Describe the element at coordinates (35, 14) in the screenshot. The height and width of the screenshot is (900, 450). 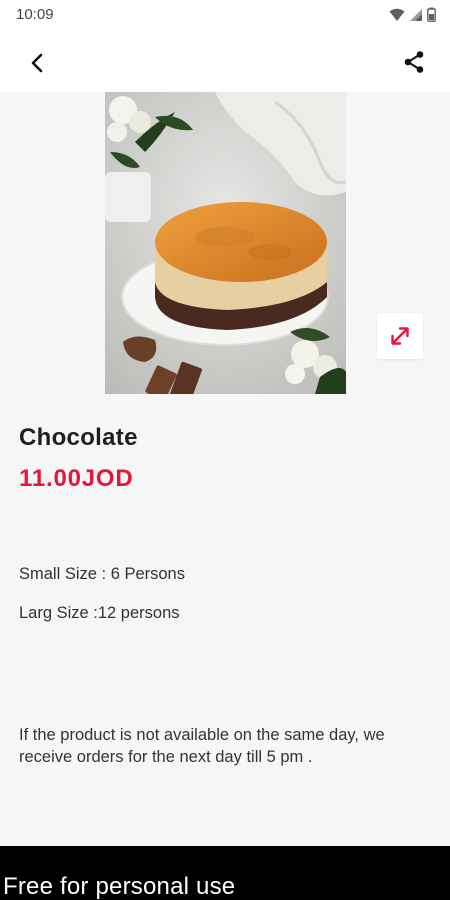
I see `status-time: 10:09` at that location.